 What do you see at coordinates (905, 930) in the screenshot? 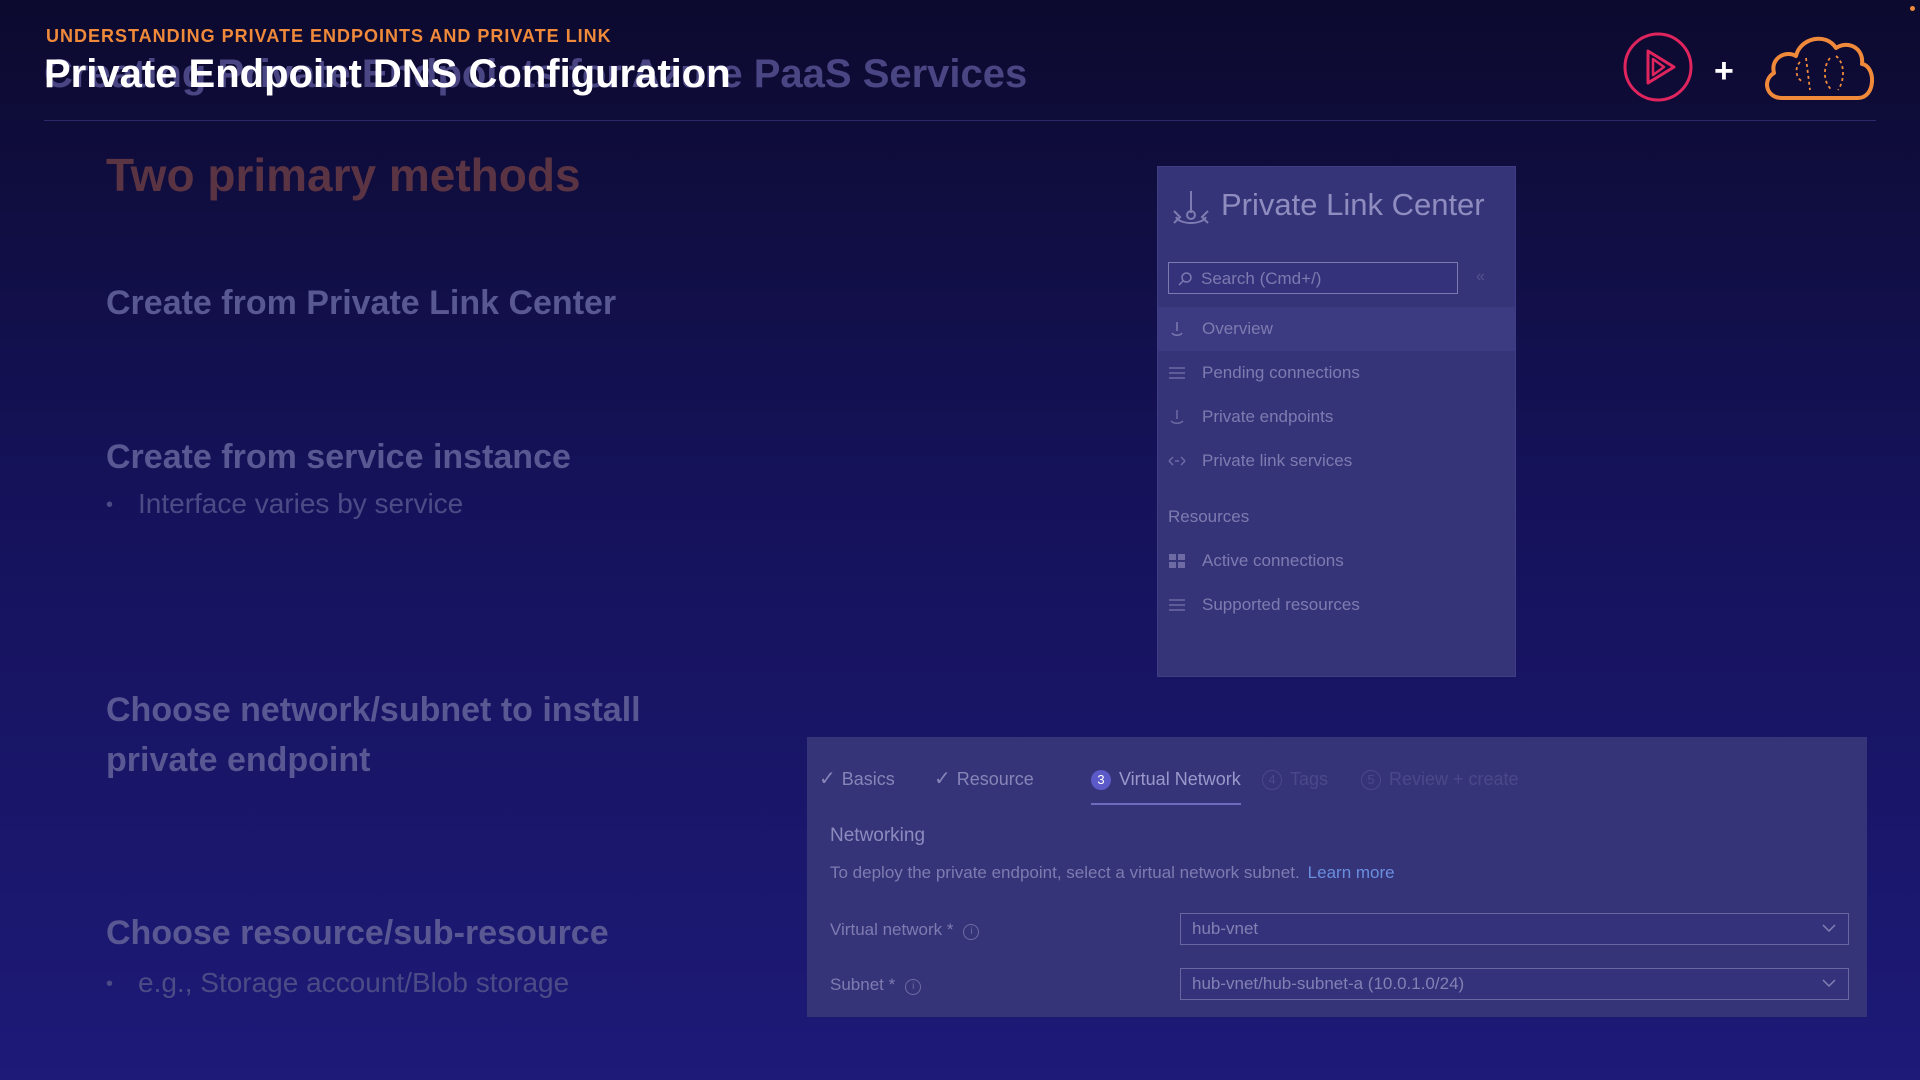
I see `virtual-network-label: Virtual network * i` at bounding box center [905, 930].